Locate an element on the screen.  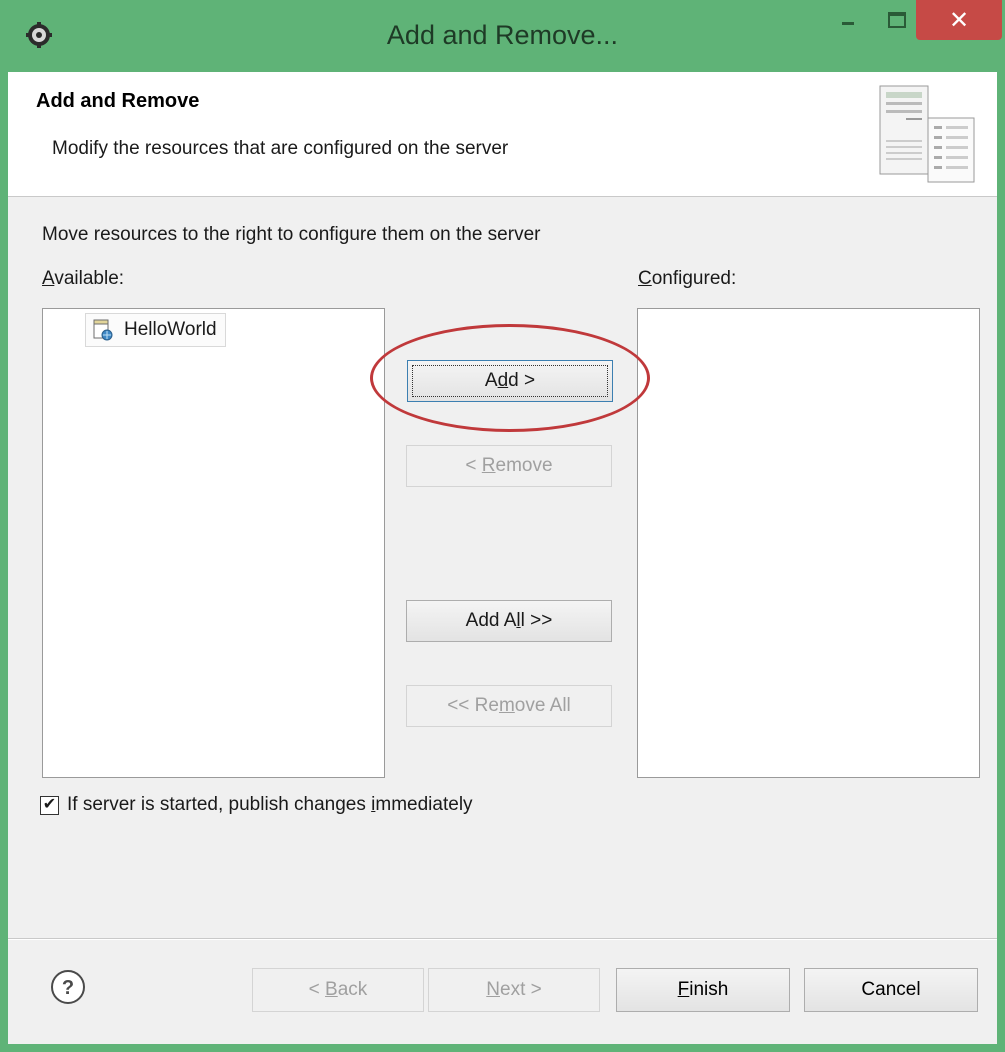
list-item: HelloWorld is located at coordinates (155, 330).